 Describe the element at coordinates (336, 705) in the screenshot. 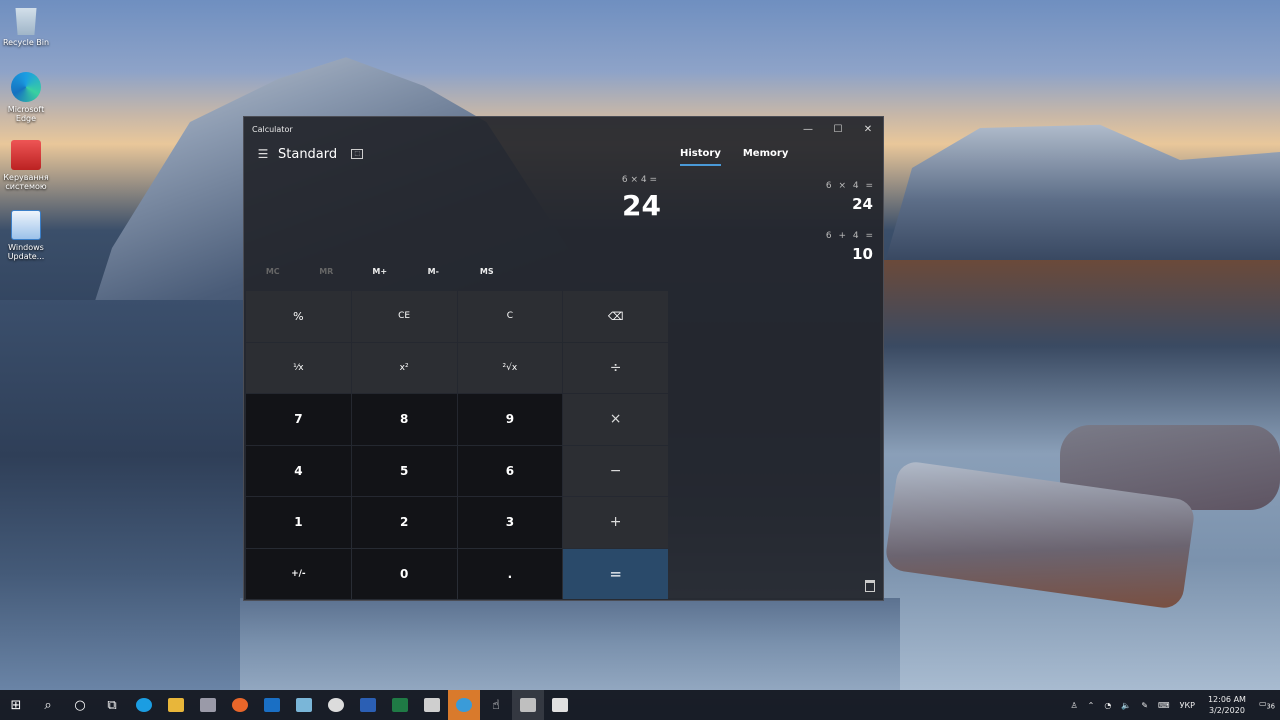

I see `paint-icon` at that location.